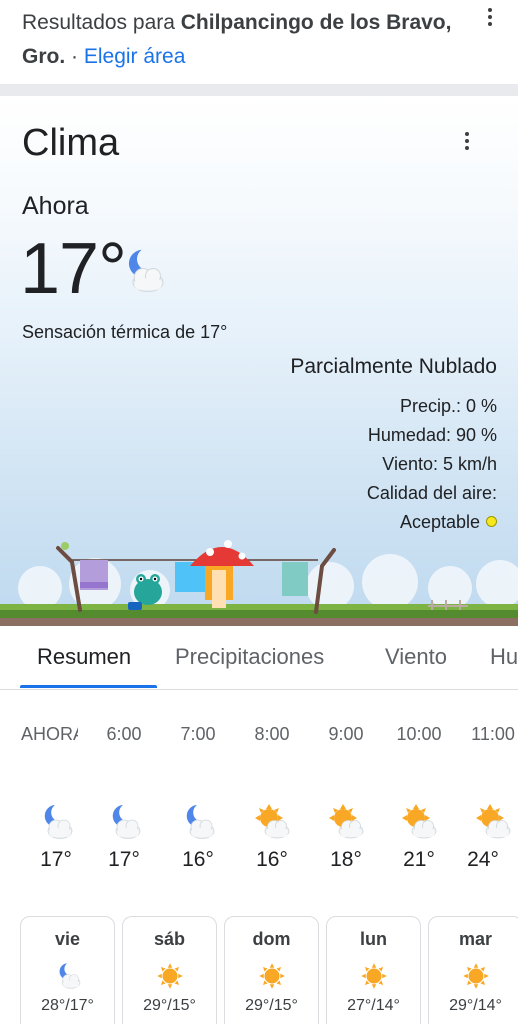 Image resolution: width=518 pixels, height=1024 pixels. What do you see at coordinates (84, 657) in the screenshot?
I see `tab-summary: Resumen` at bounding box center [84, 657].